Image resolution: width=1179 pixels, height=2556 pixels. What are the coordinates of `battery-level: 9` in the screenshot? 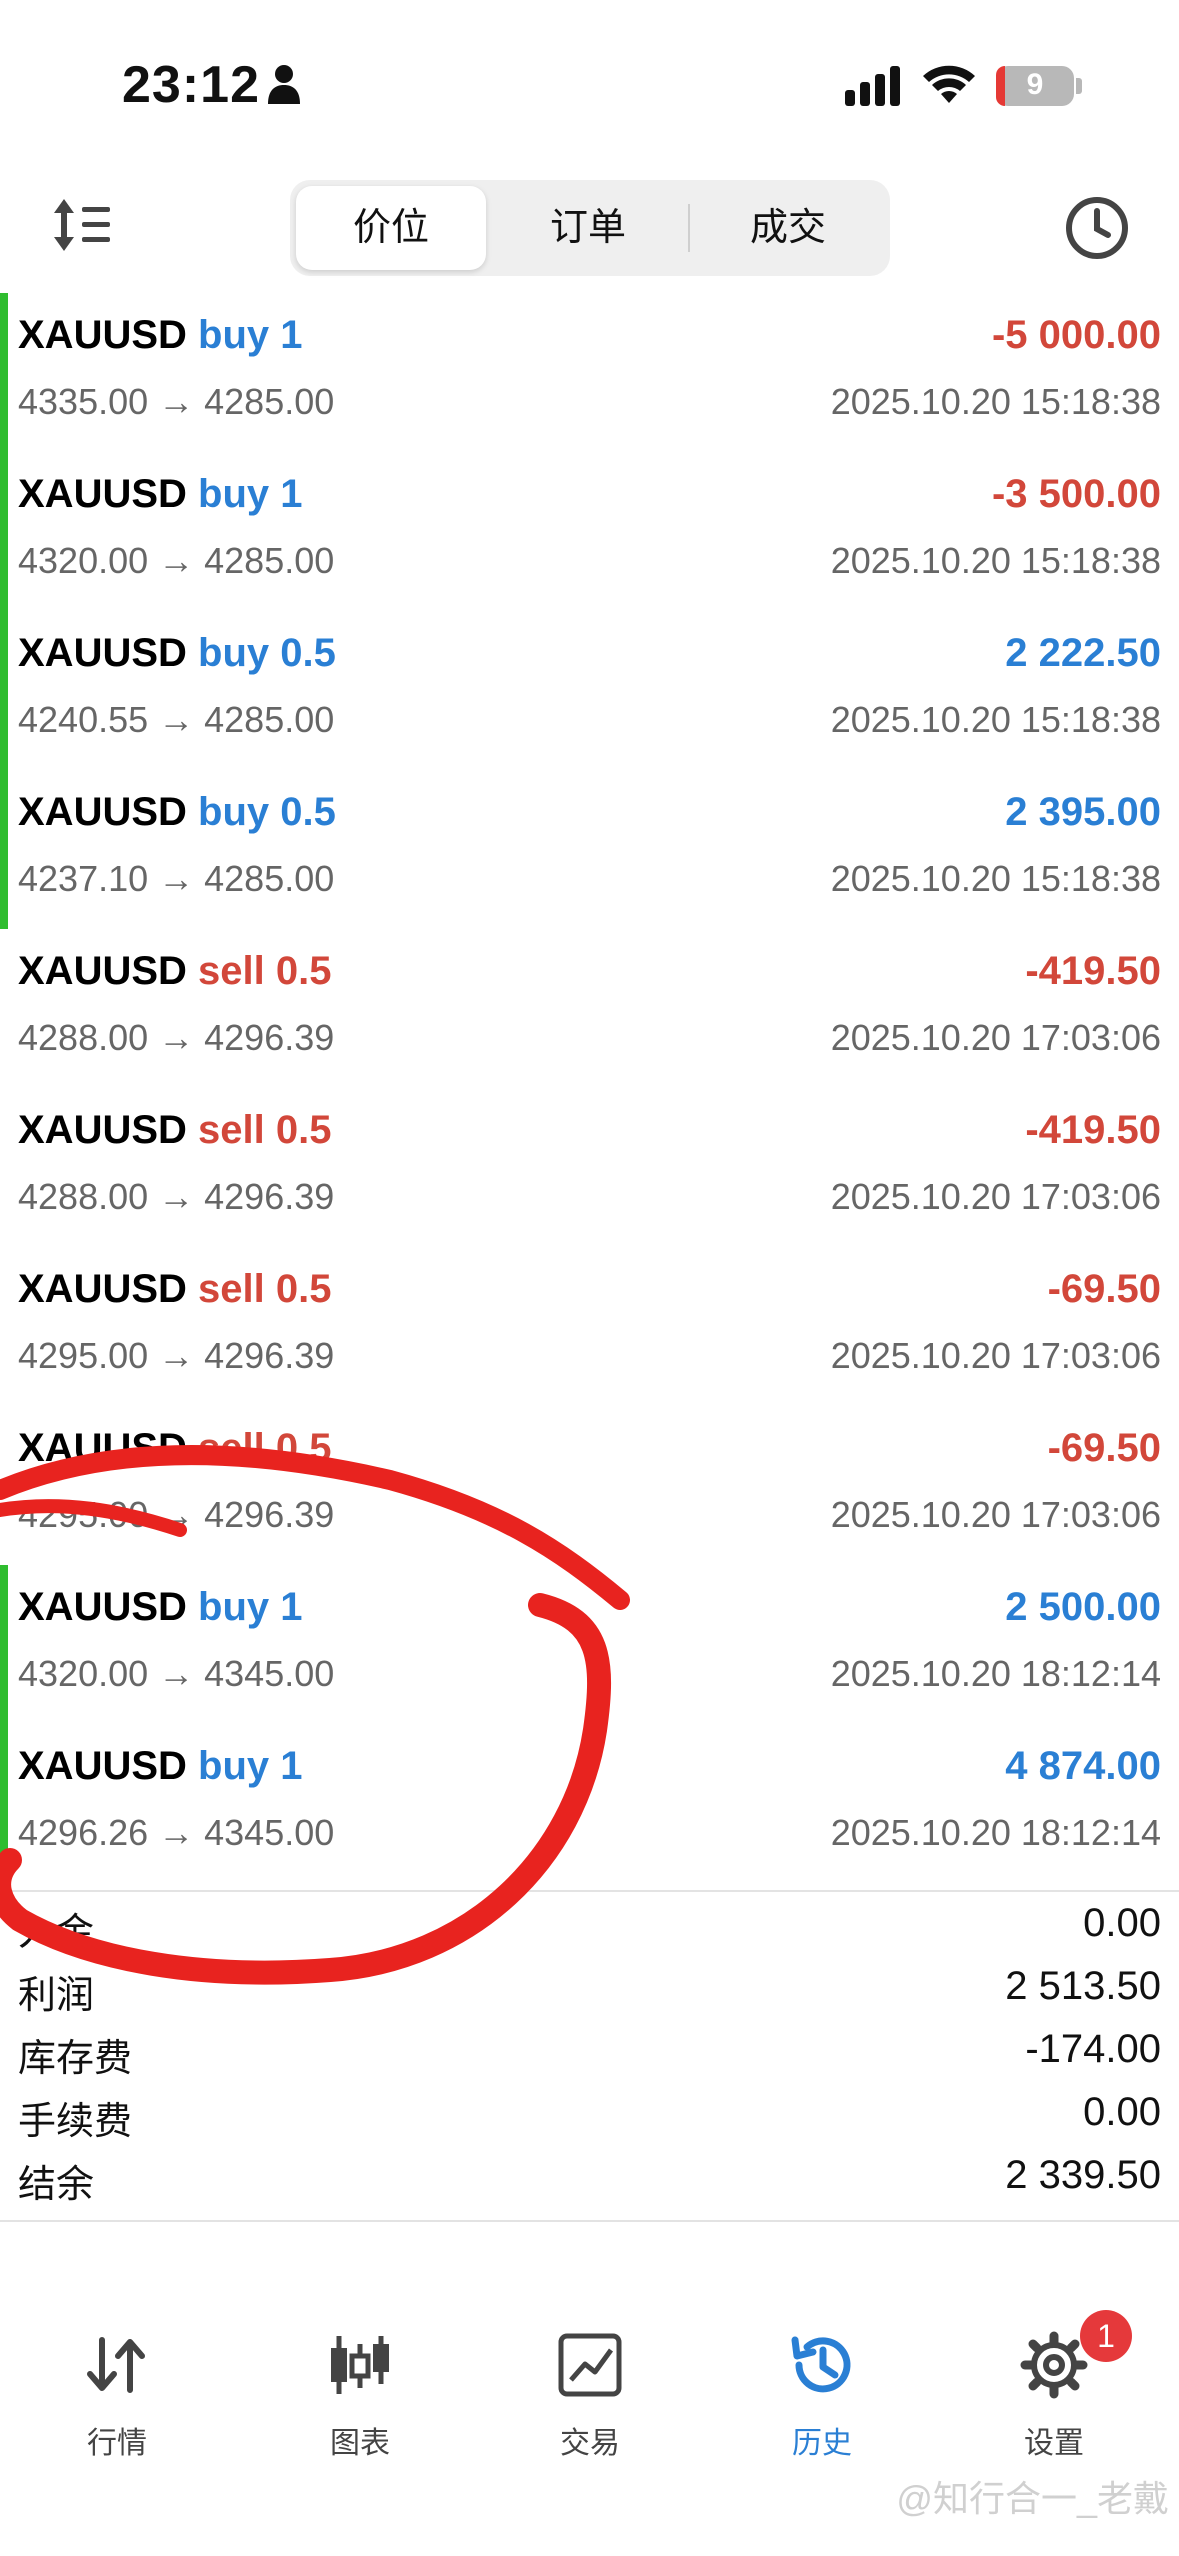 It's located at (1035, 84).